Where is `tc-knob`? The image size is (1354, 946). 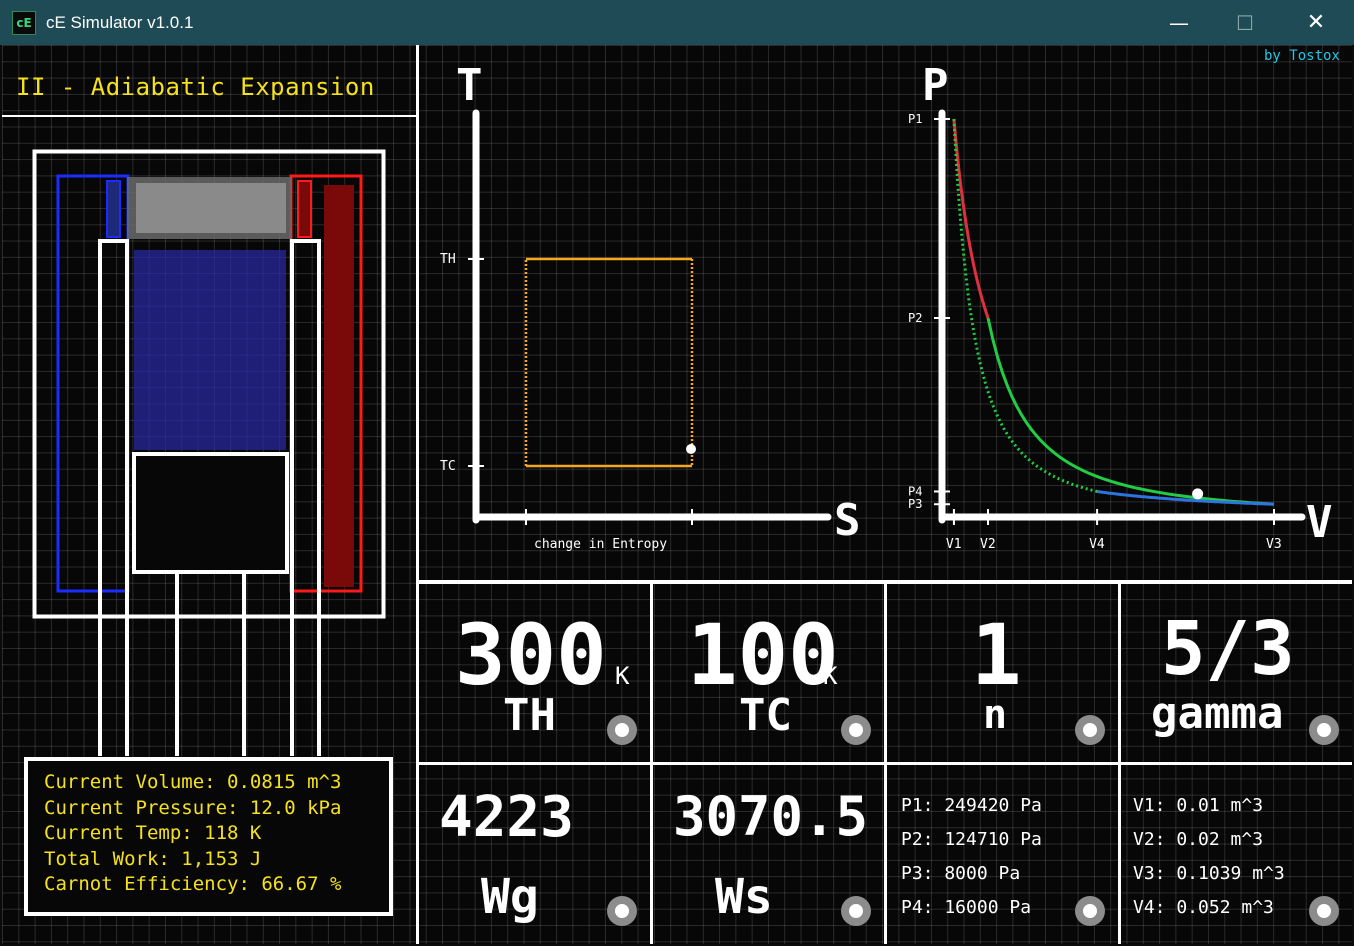
tc-knob is located at coordinates (856, 730).